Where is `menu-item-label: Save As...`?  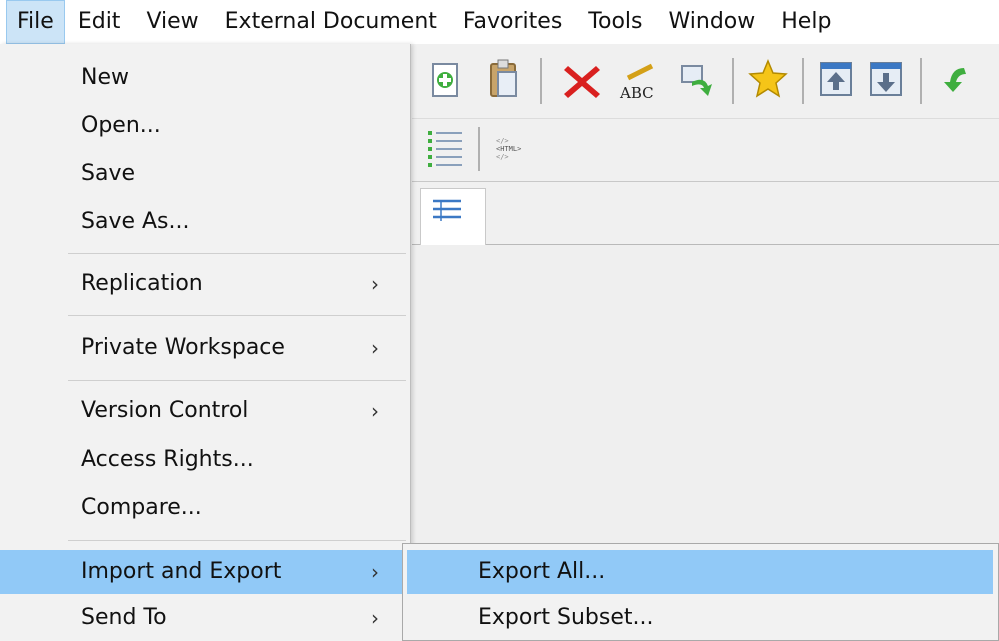
menu-item-label: Save As... is located at coordinates (135, 221).